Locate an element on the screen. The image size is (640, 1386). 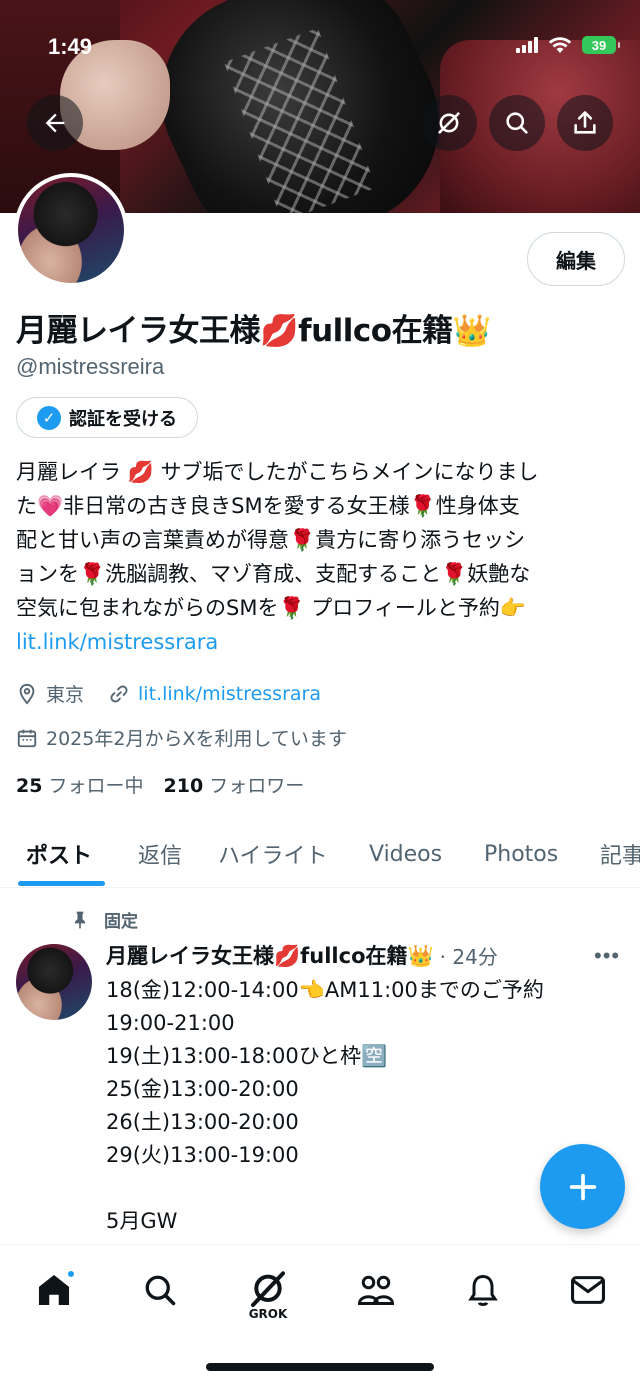
post-line: 19:00-21:00 is located at coordinates (170, 1023).